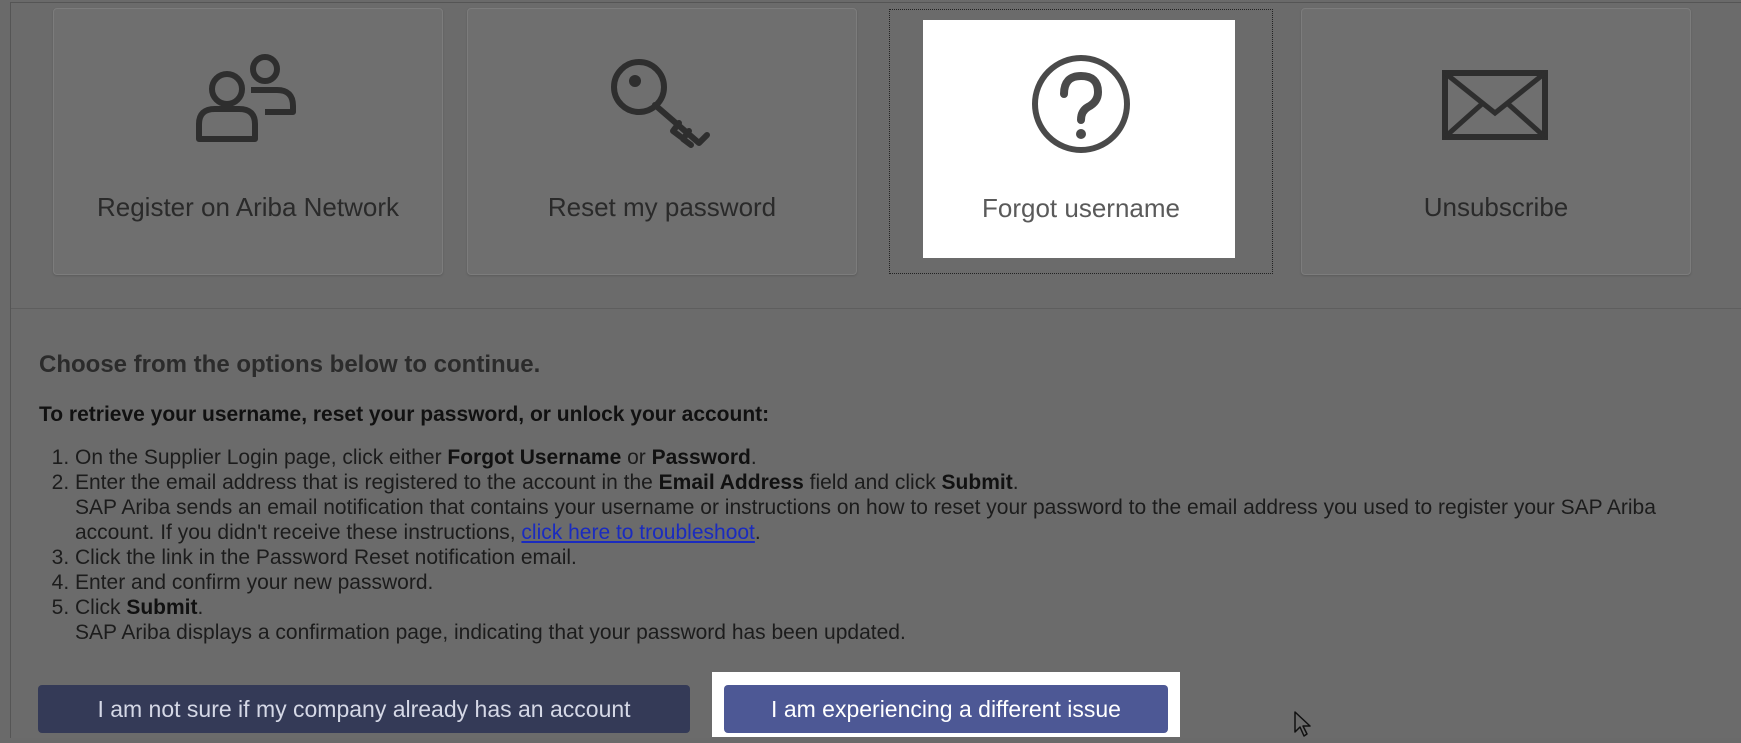  I want to click on envelope-icon, so click(1496, 109).